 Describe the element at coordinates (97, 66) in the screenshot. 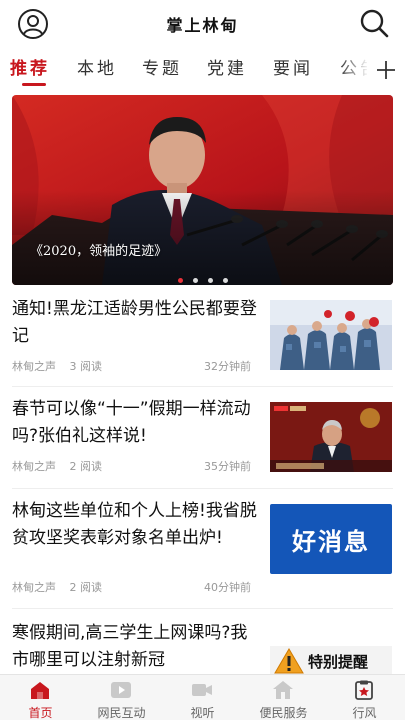

I see `tab-local: 本地` at that location.